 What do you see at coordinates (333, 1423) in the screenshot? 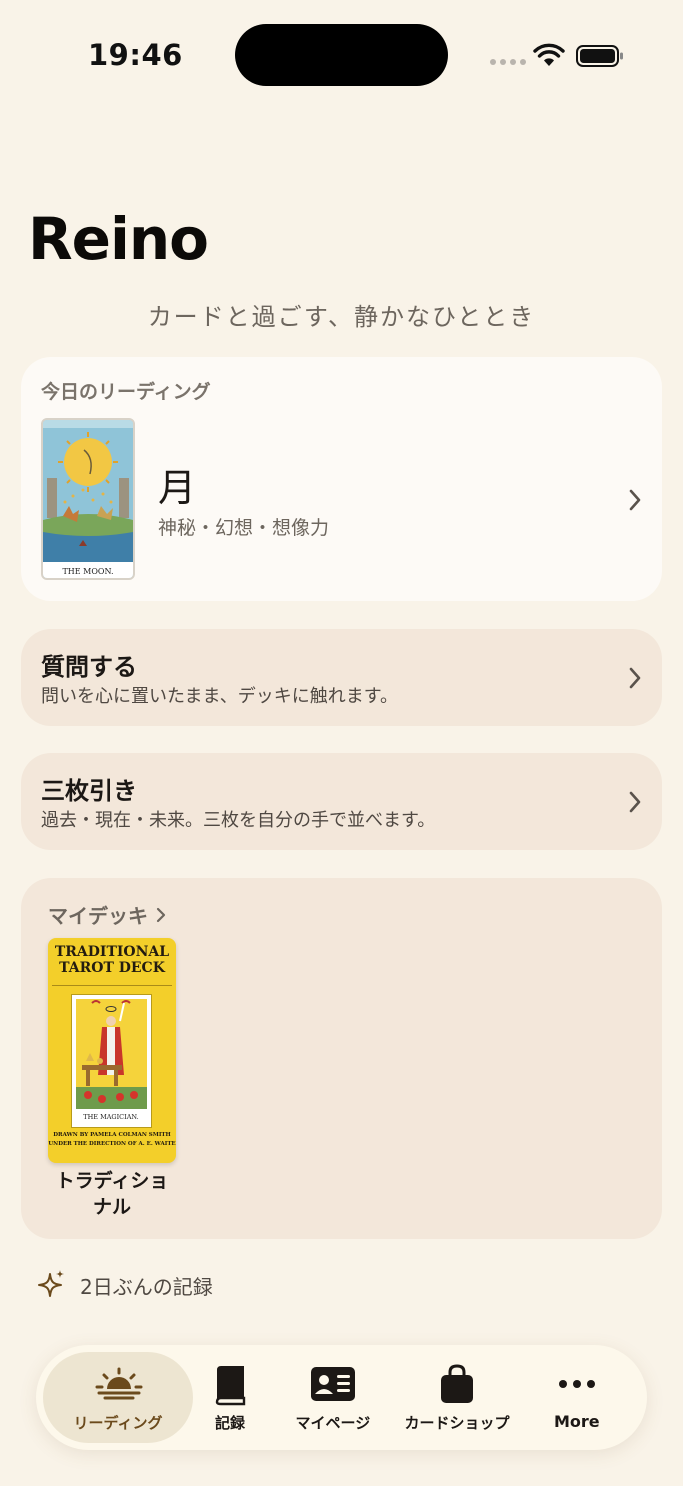
I see `tab-mypage-label: マイページ` at bounding box center [333, 1423].